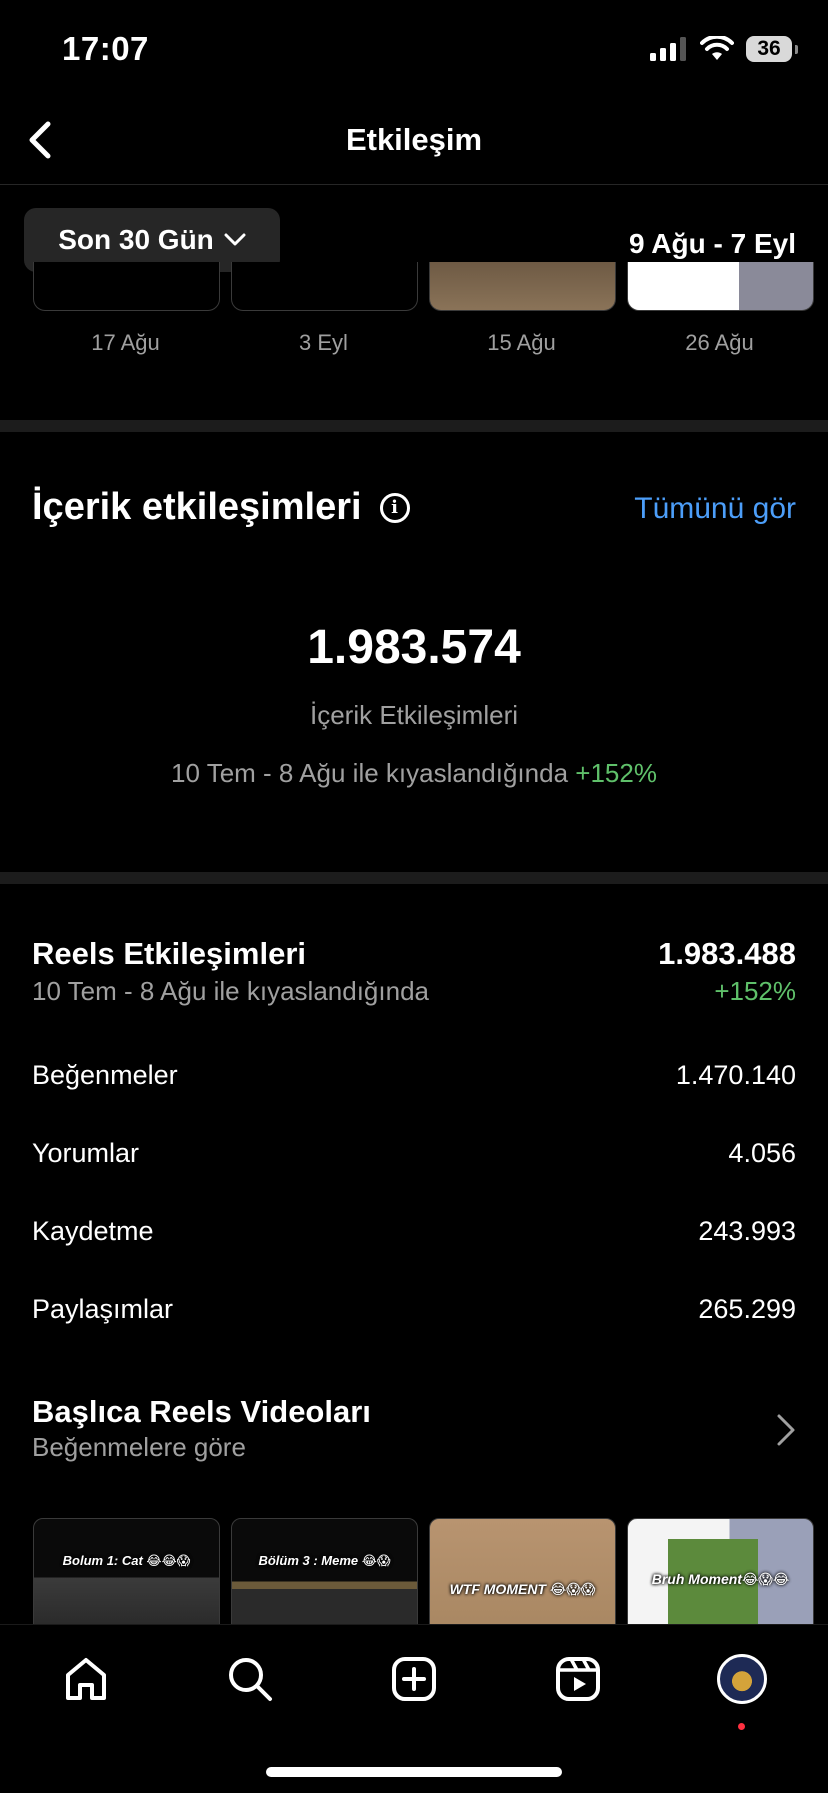  What do you see at coordinates (169, 953) in the screenshot?
I see `reels-interactions-title: Reels Etkileşimleri` at bounding box center [169, 953].